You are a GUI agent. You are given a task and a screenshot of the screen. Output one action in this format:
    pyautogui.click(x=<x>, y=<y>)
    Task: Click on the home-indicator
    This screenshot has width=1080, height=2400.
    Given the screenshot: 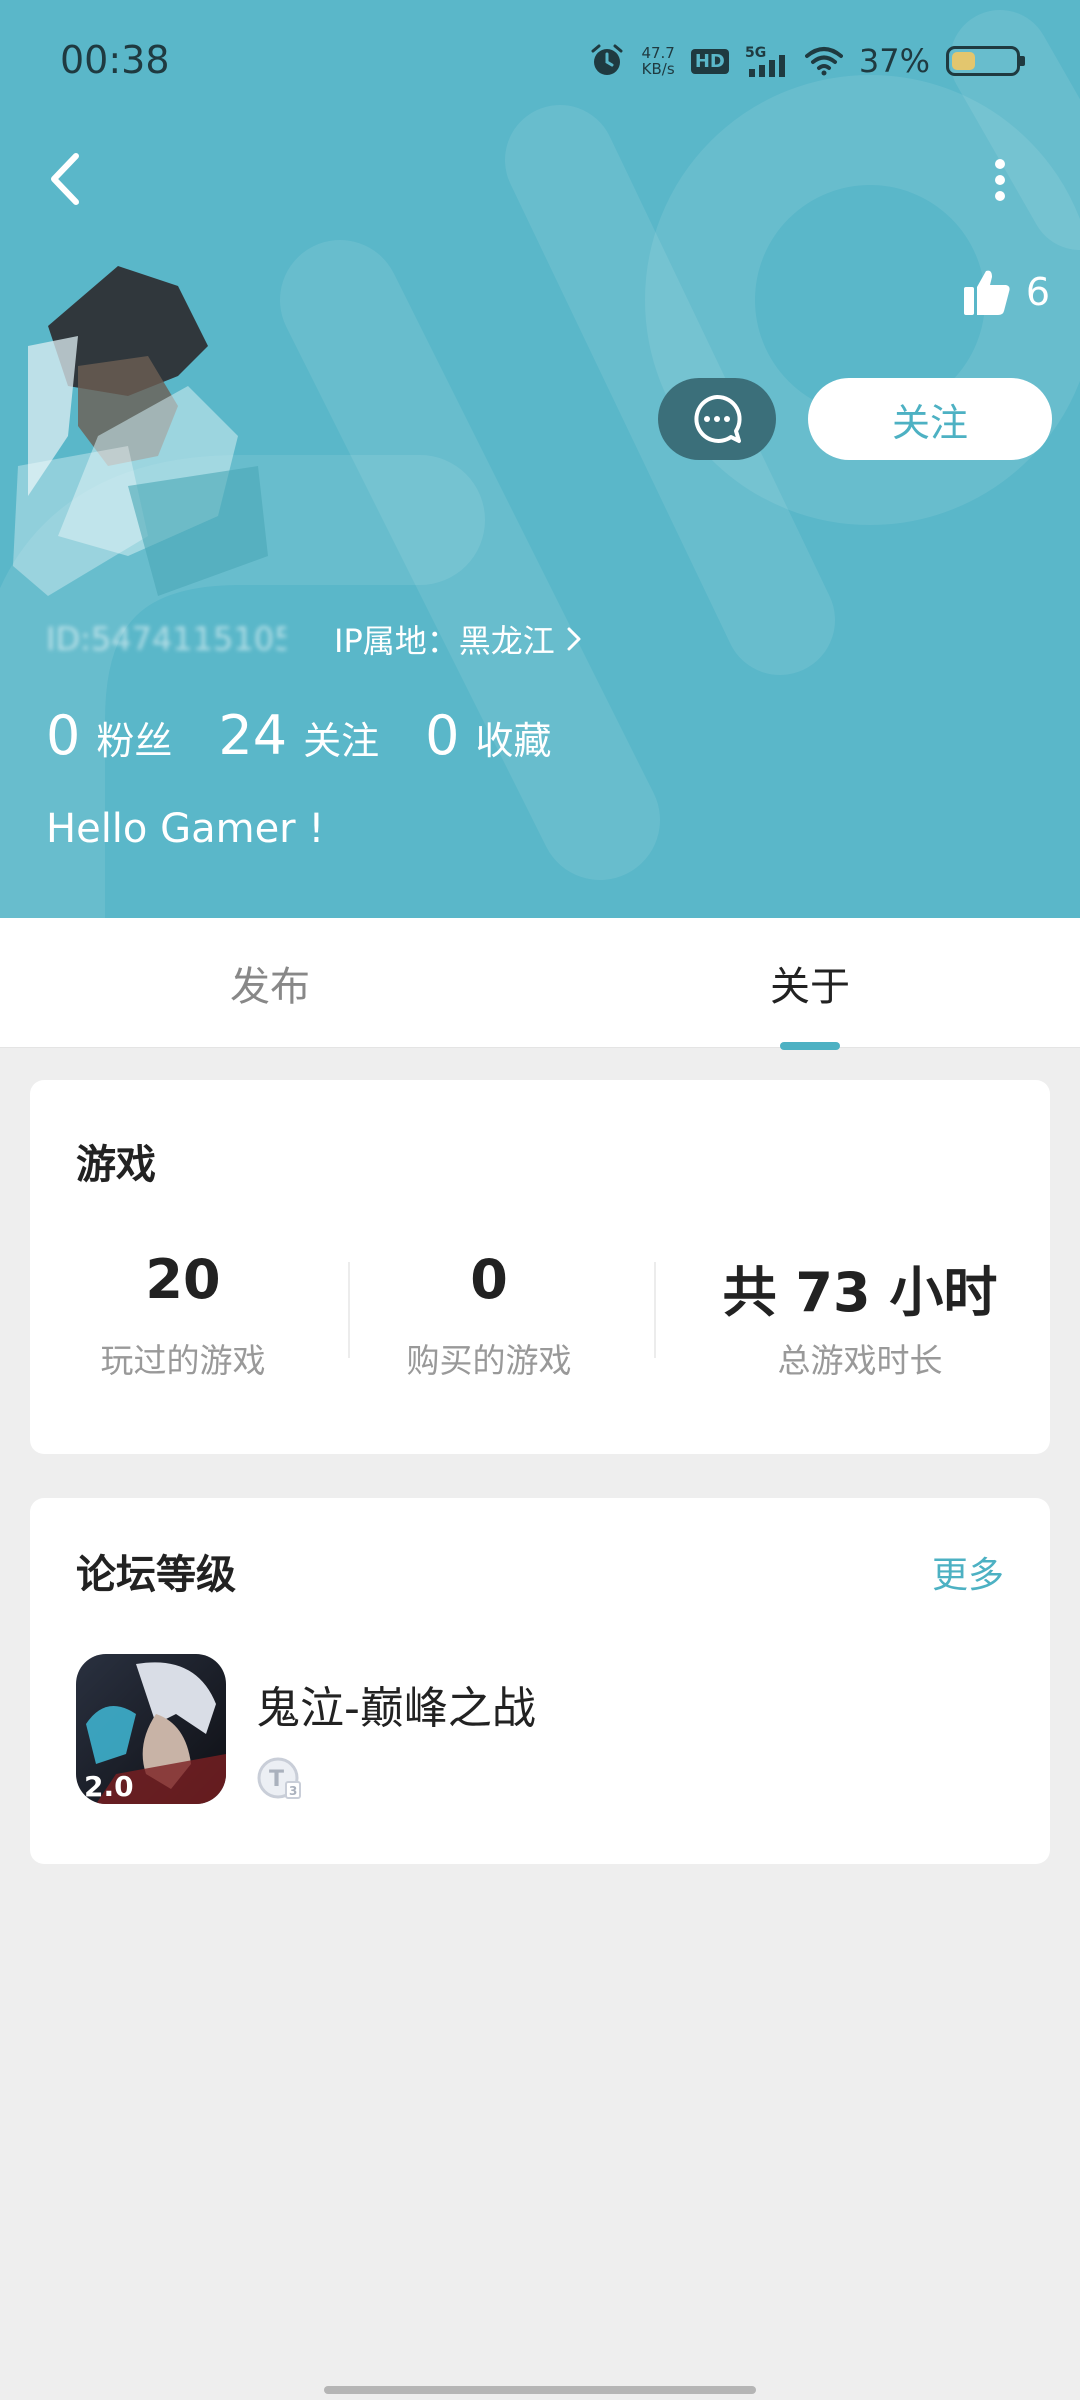 What is the action you would take?
    pyautogui.click(x=540, y=2390)
    